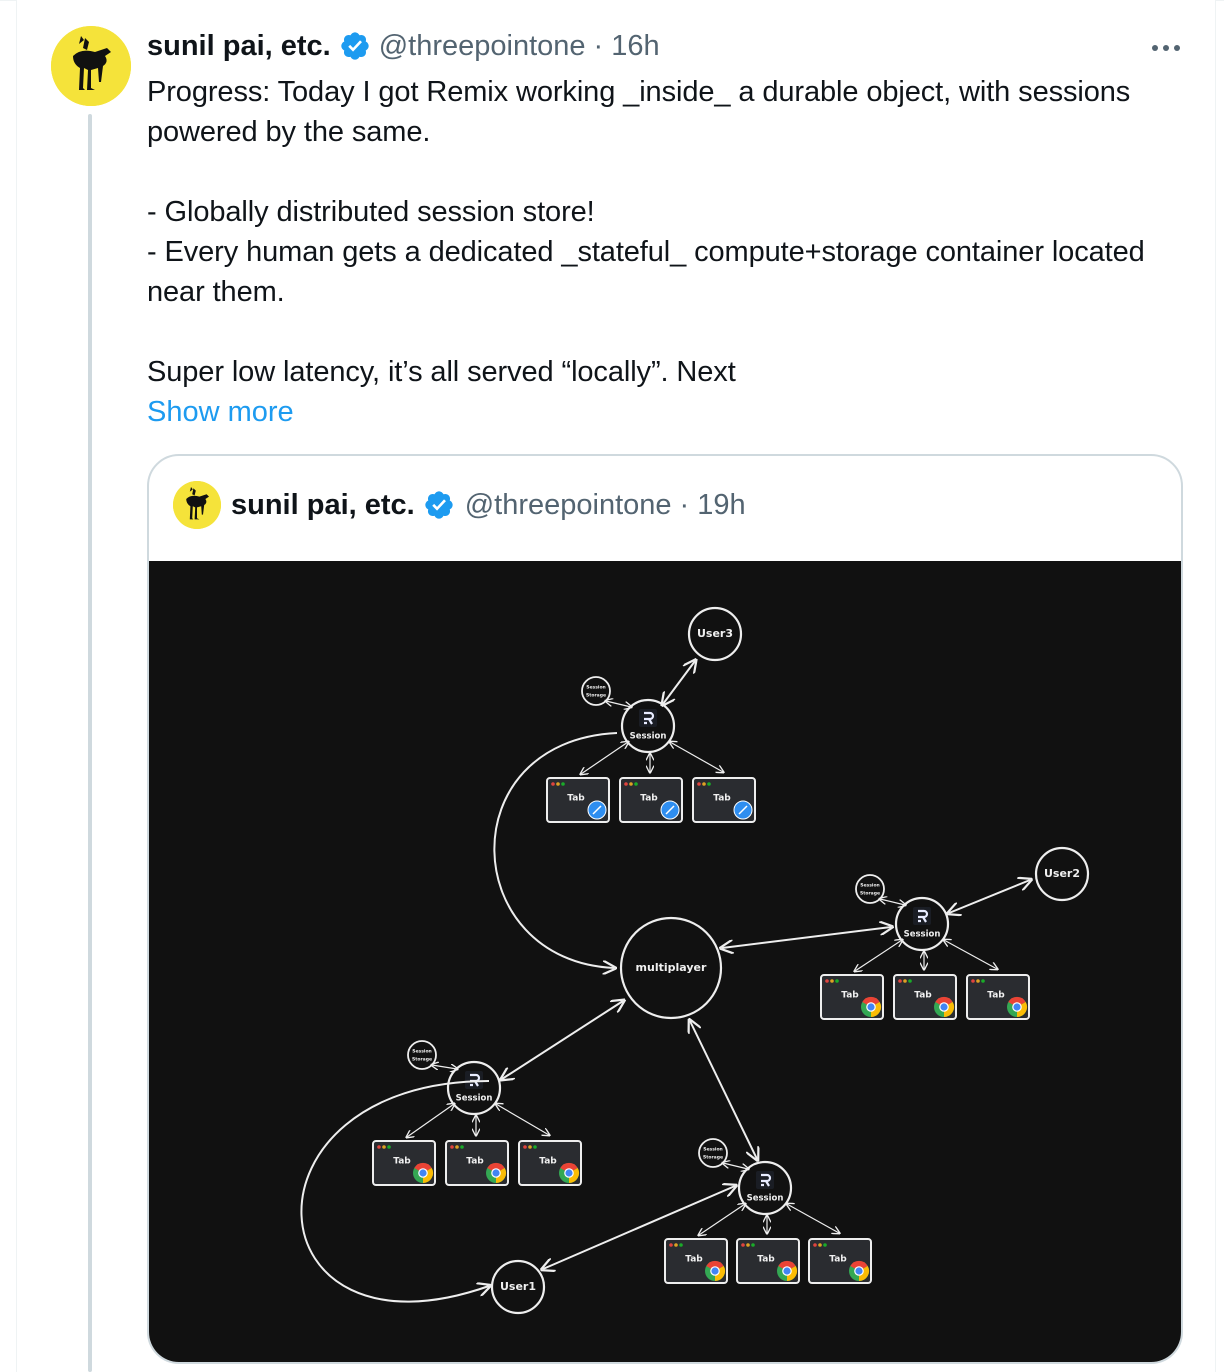  I want to click on quoted-tweet-header: sunil pai, etc. @threepointone · 19h, so click(459, 505).